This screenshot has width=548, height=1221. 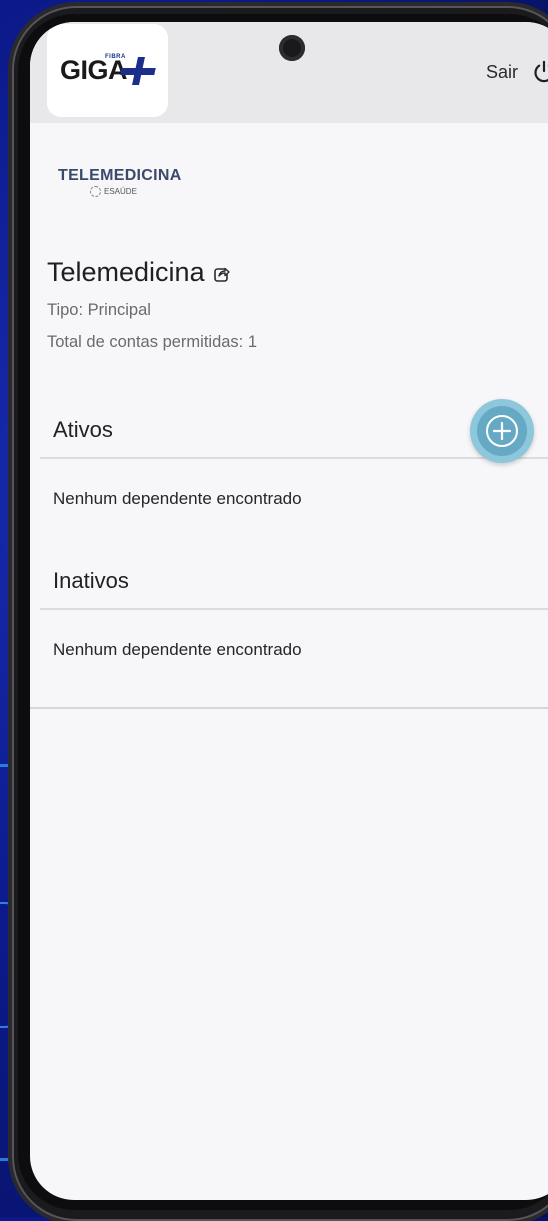 What do you see at coordinates (292, 48) in the screenshot?
I see `front-camera` at bounding box center [292, 48].